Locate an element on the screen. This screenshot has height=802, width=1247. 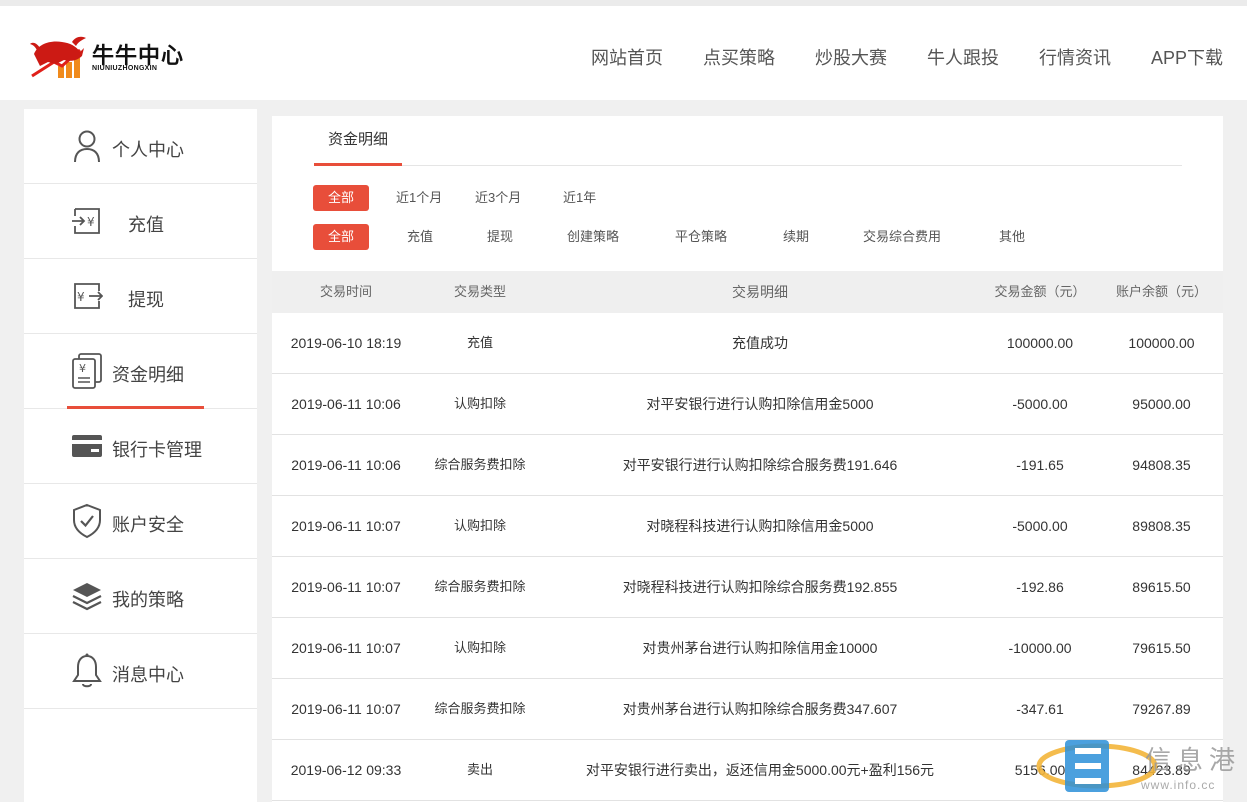
sidebar-item-my-strategy: 我的策略 is located at coordinates (140, 596).